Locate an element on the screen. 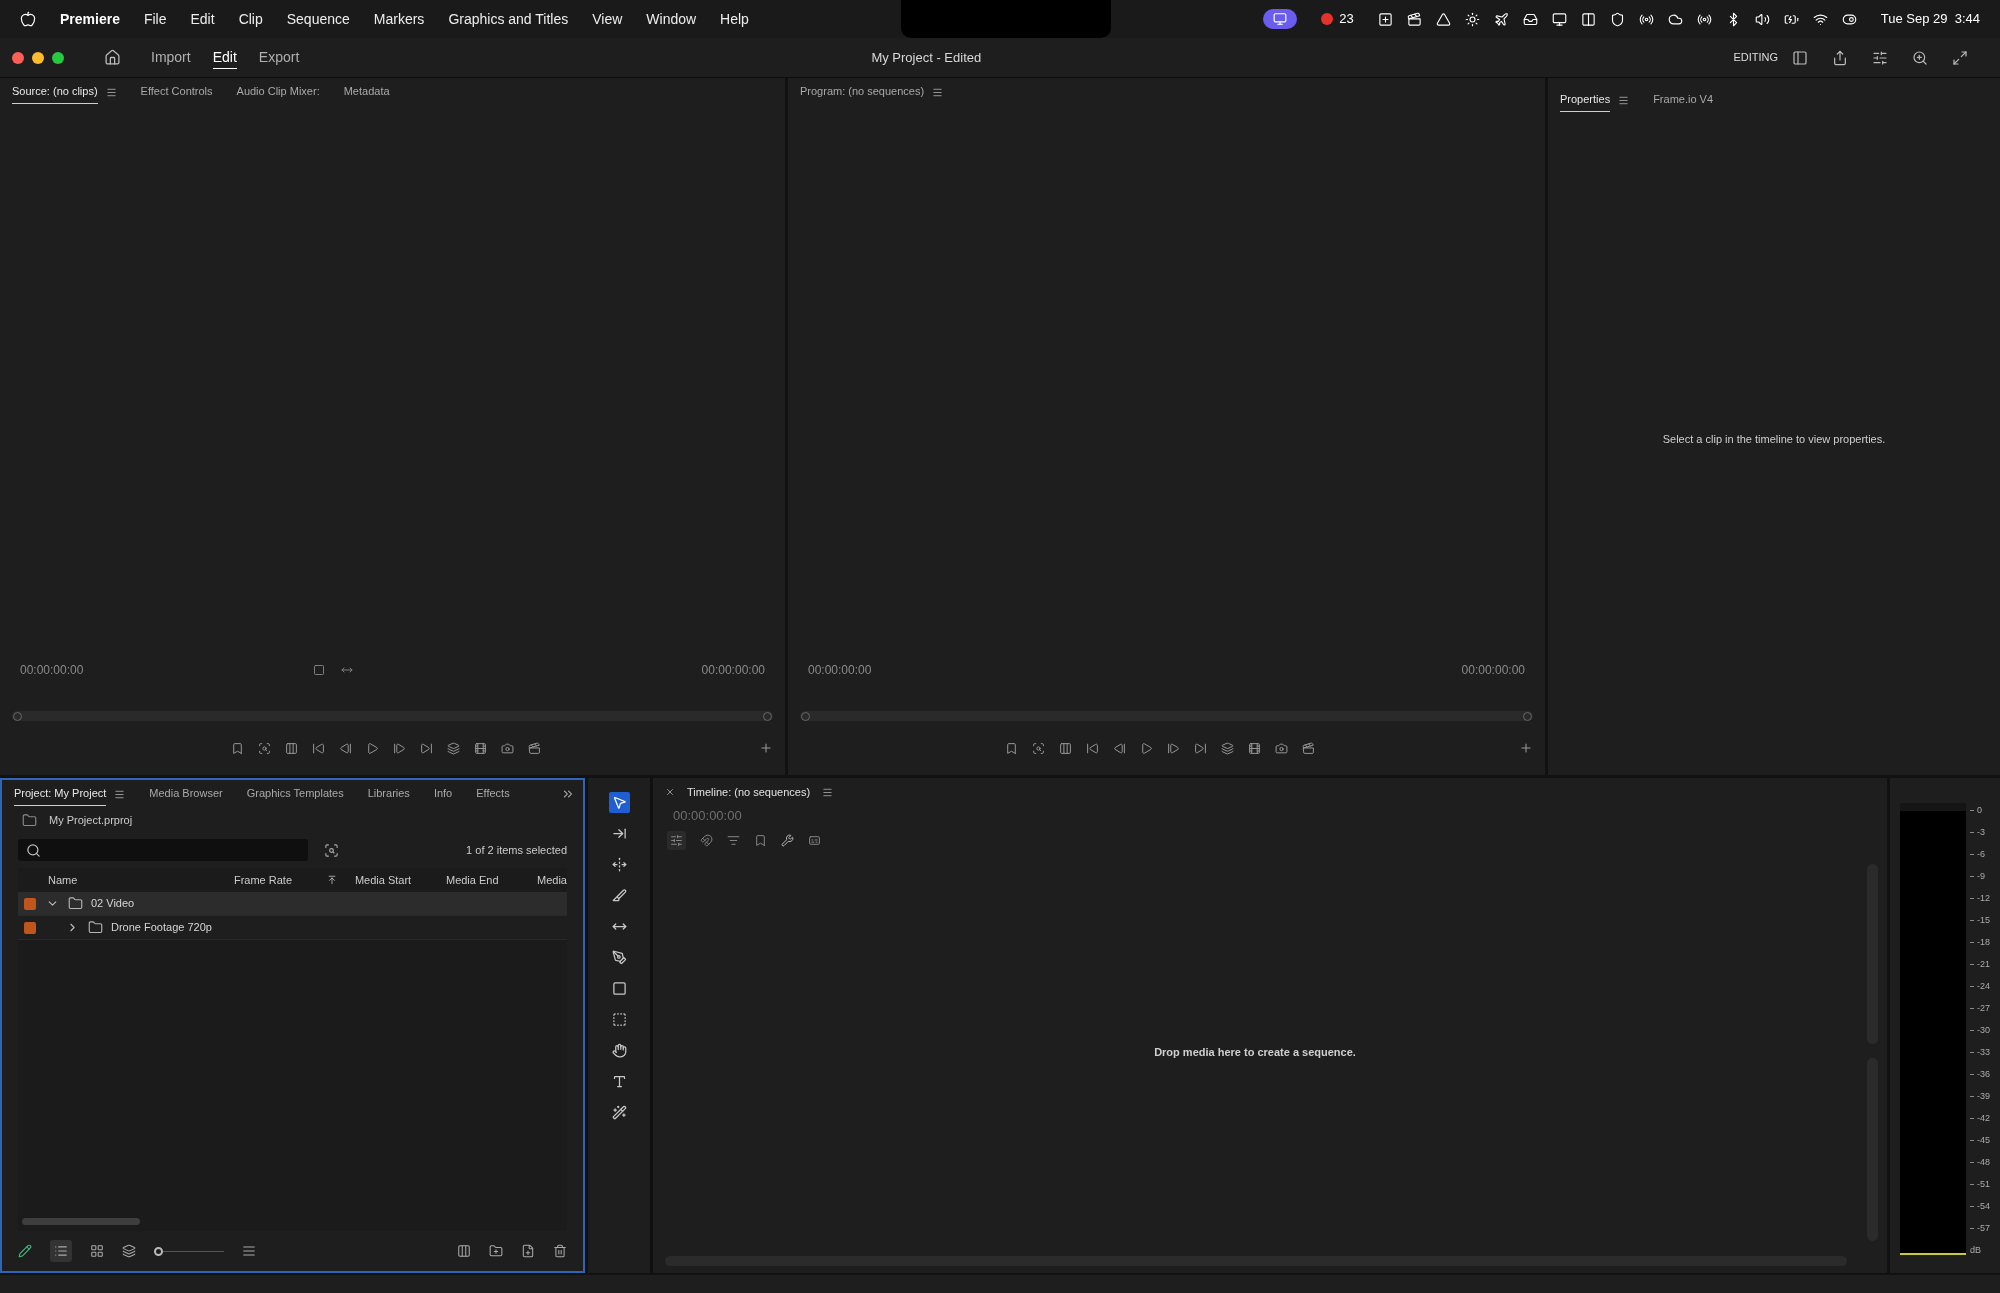  sort-icon is located at coordinates (249, 1251).